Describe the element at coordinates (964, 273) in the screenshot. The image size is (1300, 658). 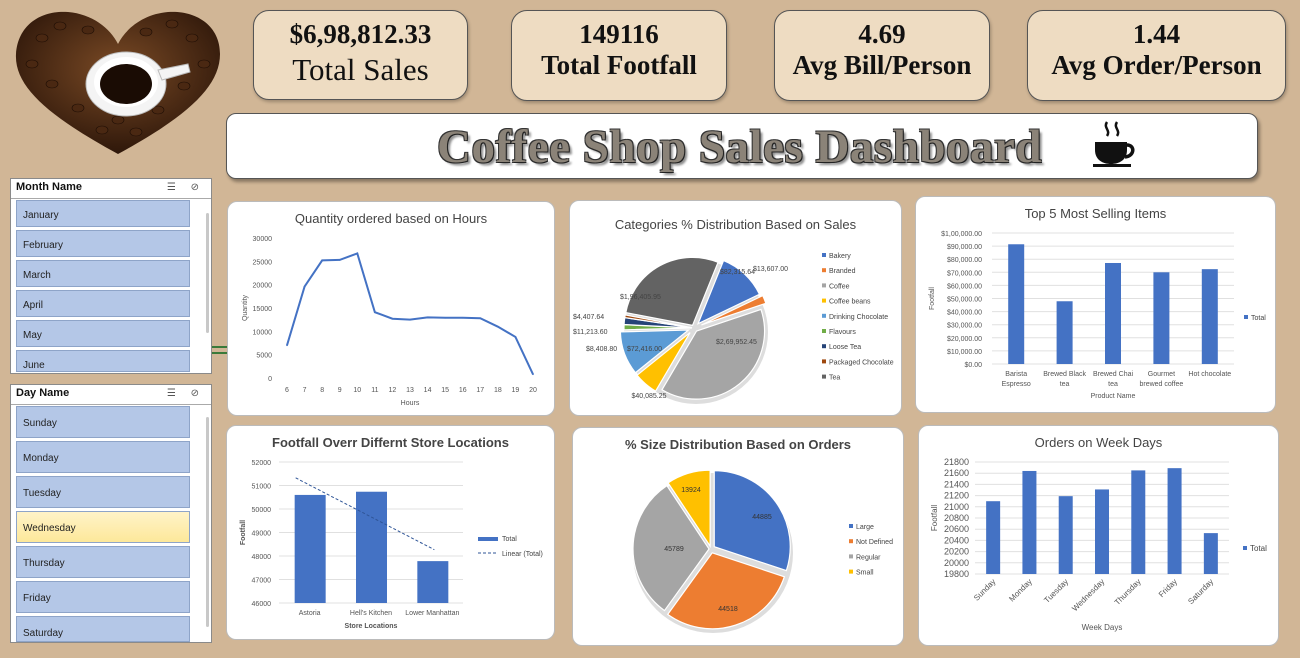
I see `y-tick-label: $70,000.00` at that location.